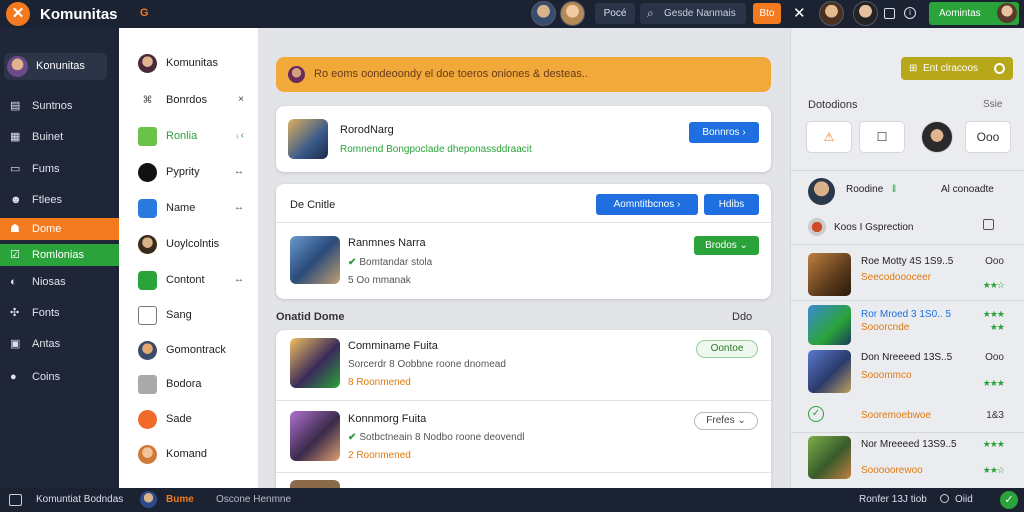 This screenshot has height=512, width=1024. Describe the element at coordinates (188, 350) in the screenshot. I see `community-item: Gomontrack` at that location.